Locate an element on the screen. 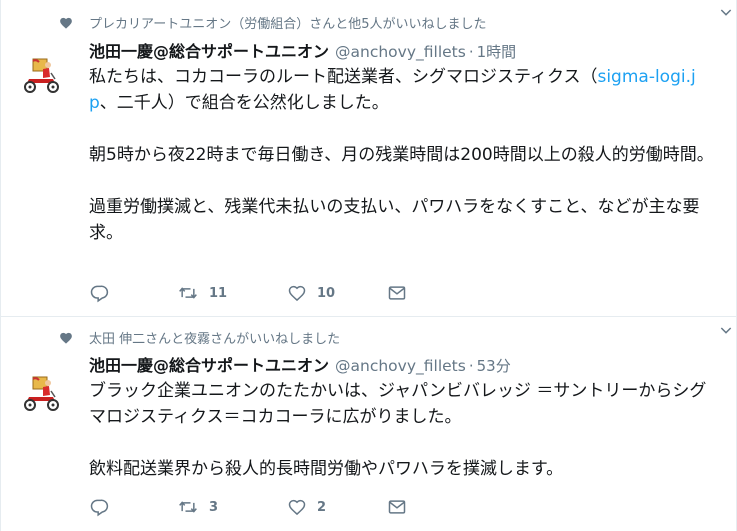 Image resolution: width=737 pixels, height=531 pixels. retweet-count: 11 is located at coordinates (218, 293).